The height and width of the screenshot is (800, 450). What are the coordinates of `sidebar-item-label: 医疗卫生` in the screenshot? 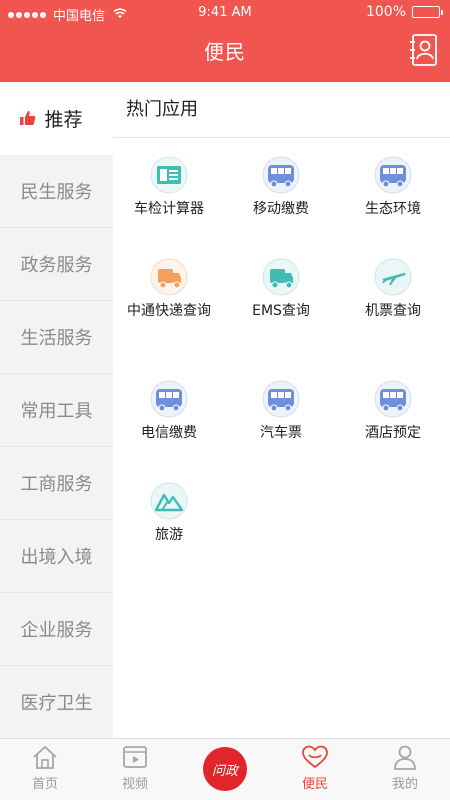 It's located at (56, 703).